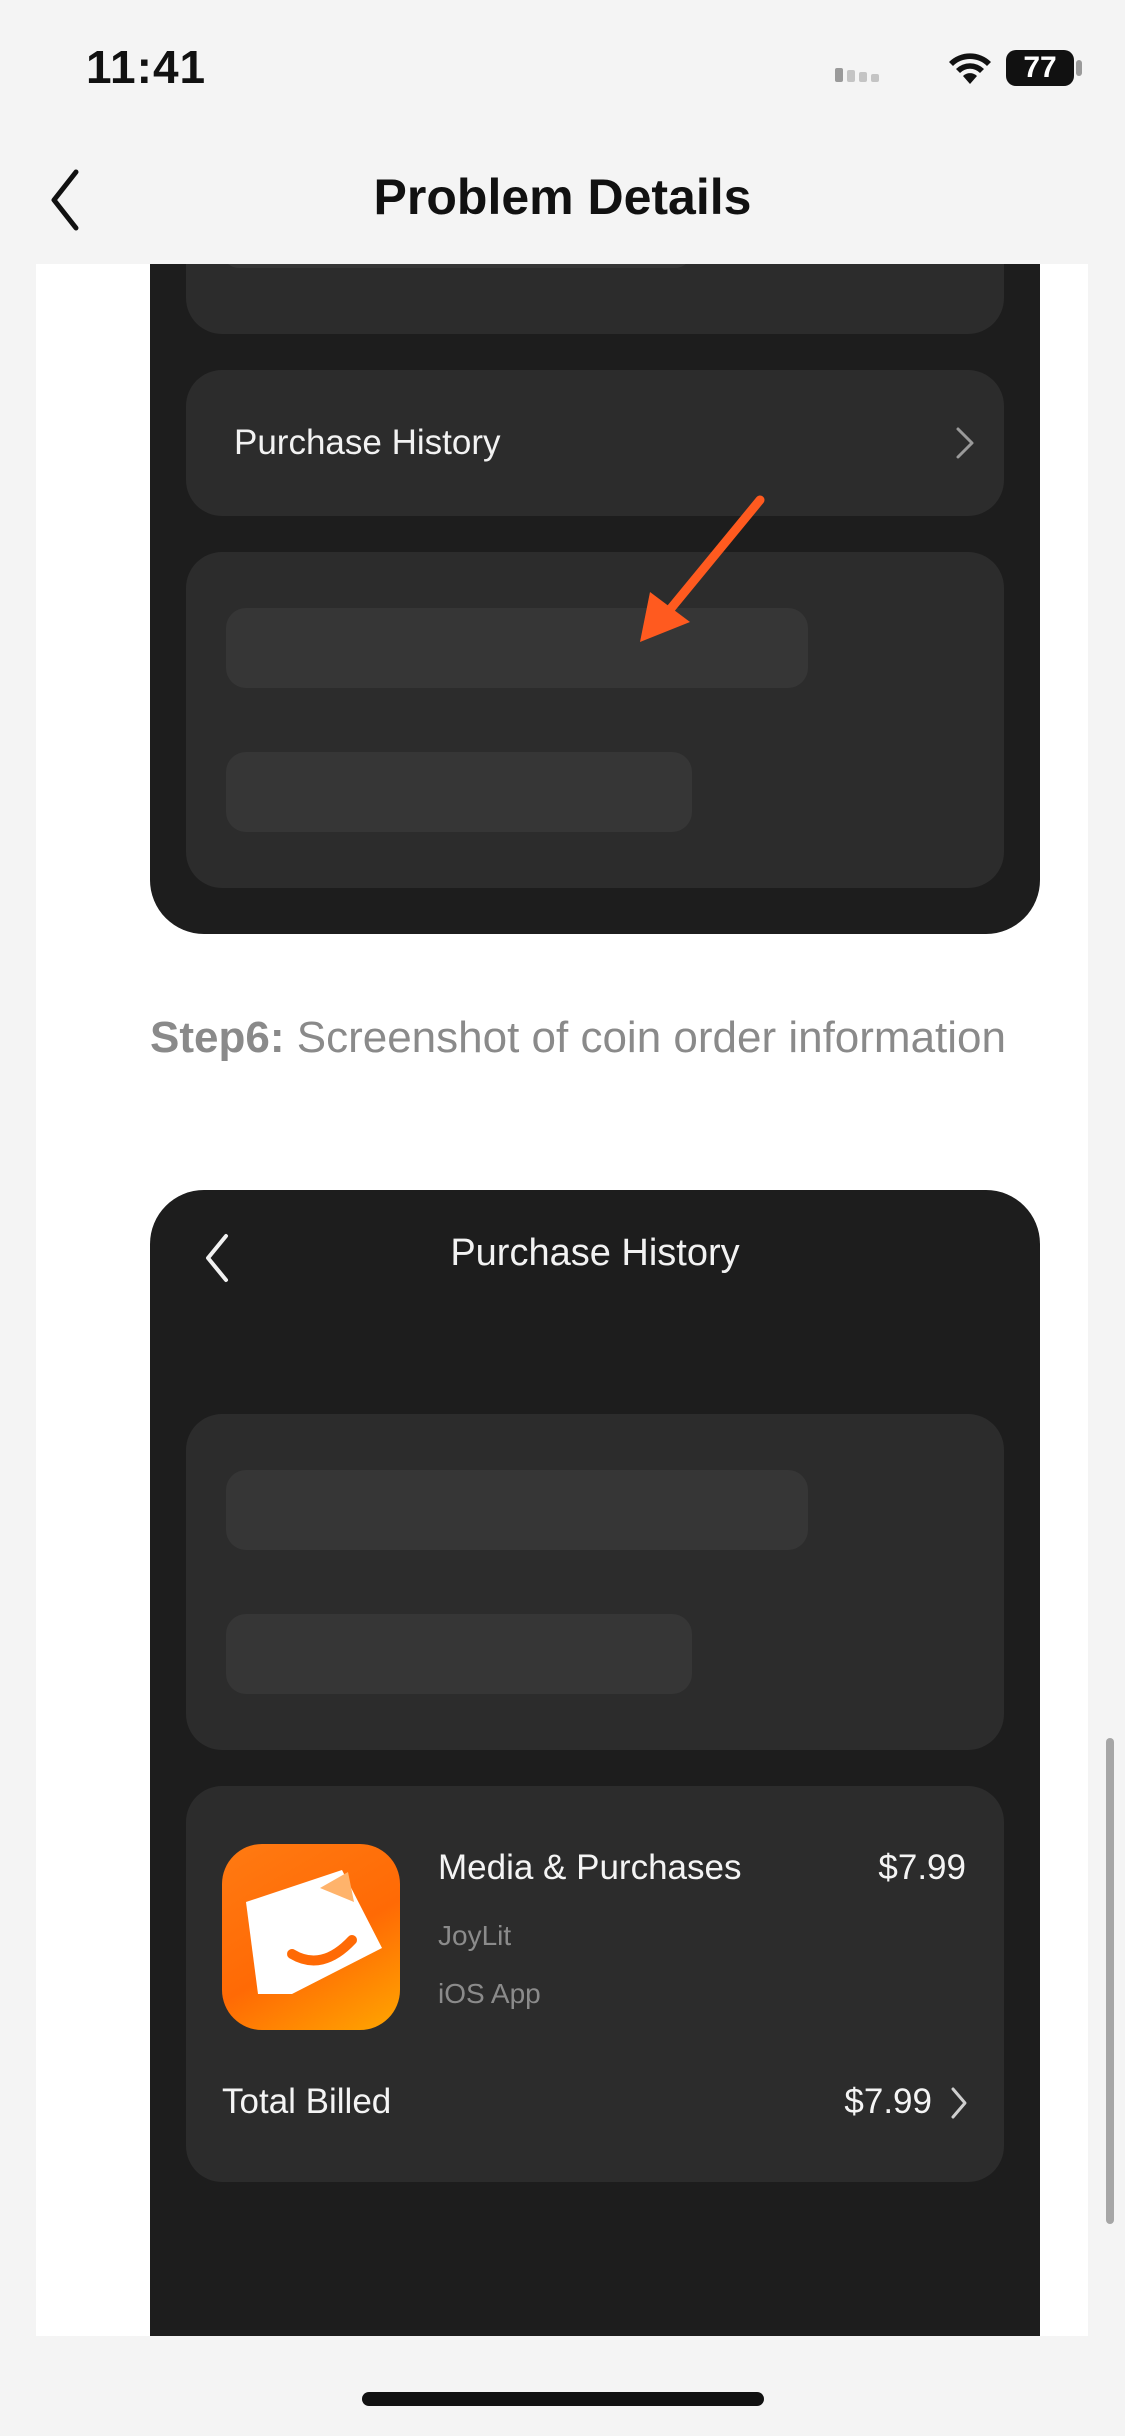  Describe the element at coordinates (562, 65) in the screenshot. I see `status-bar: 11:41 77` at that location.